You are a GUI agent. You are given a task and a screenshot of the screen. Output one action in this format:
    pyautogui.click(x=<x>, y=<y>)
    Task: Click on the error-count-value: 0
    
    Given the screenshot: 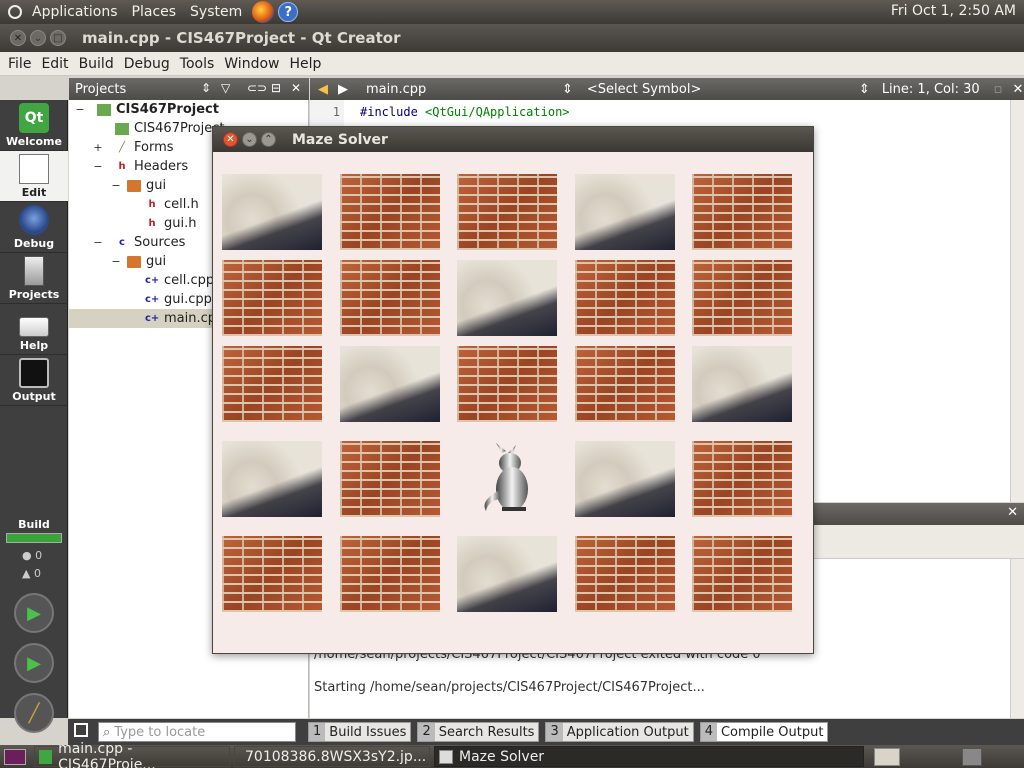 What is the action you would take?
    pyautogui.click(x=39, y=555)
    